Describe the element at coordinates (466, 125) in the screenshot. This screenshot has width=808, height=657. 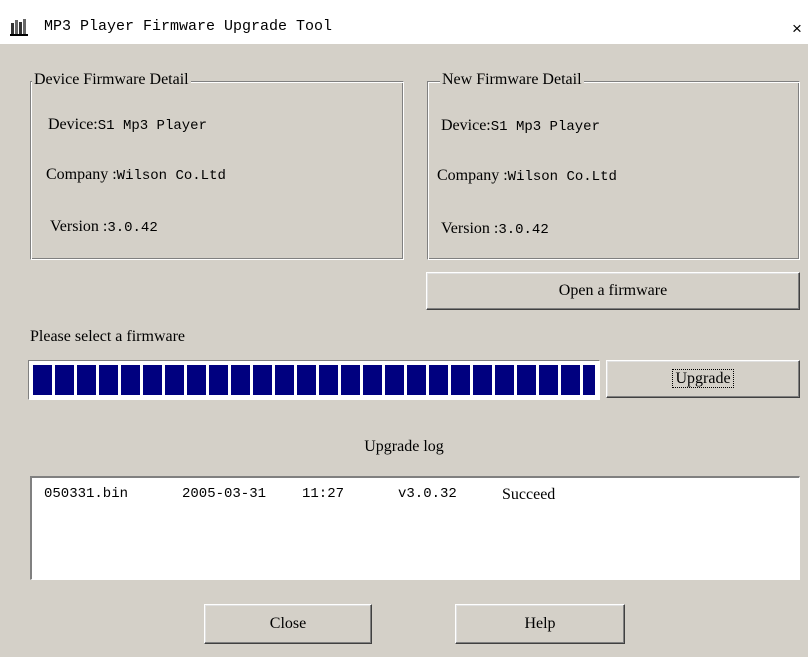
I see `new-device-label: Device:` at that location.